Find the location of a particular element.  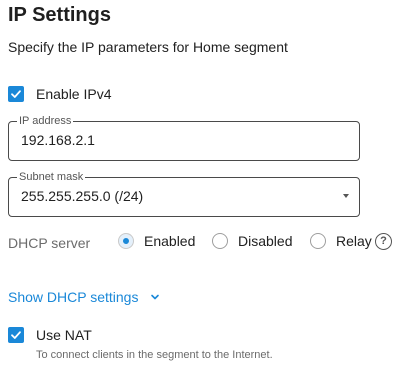

radio-dot-icon is located at coordinates (126, 241).